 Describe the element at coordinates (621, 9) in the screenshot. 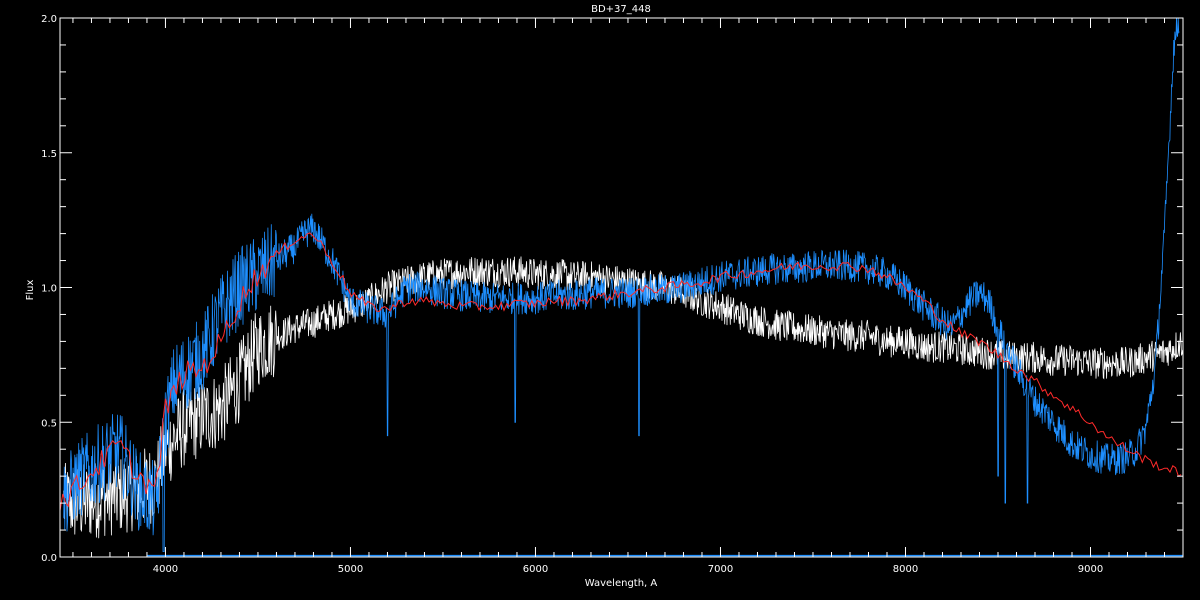

I see `chart-title: BD+37_448` at that location.